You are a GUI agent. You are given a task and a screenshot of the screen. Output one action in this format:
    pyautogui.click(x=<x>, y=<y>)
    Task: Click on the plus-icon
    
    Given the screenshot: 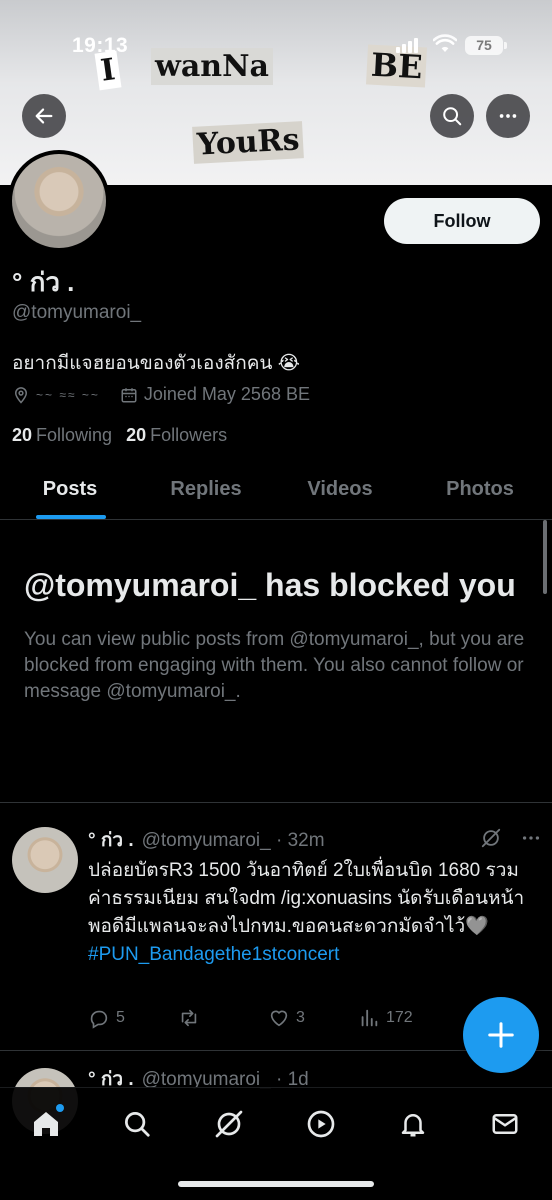 What is the action you would take?
    pyautogui.click(x=501, y=1035)
    